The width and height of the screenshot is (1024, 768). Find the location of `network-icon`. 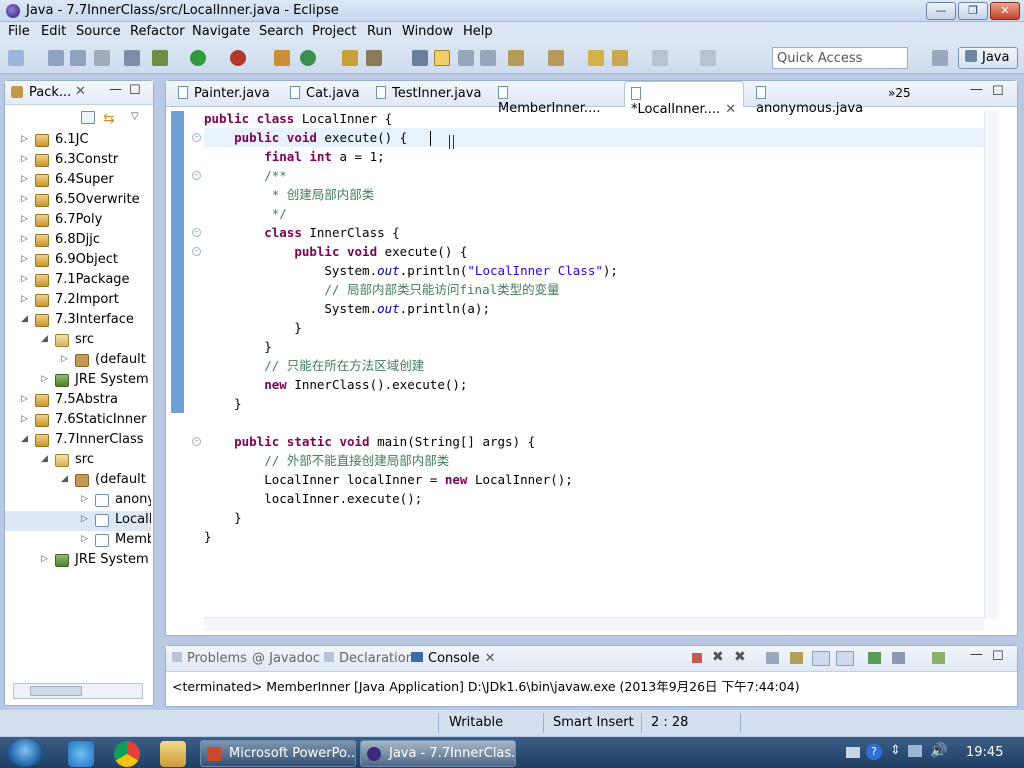

network-icon is located at coordinates (915, 751).